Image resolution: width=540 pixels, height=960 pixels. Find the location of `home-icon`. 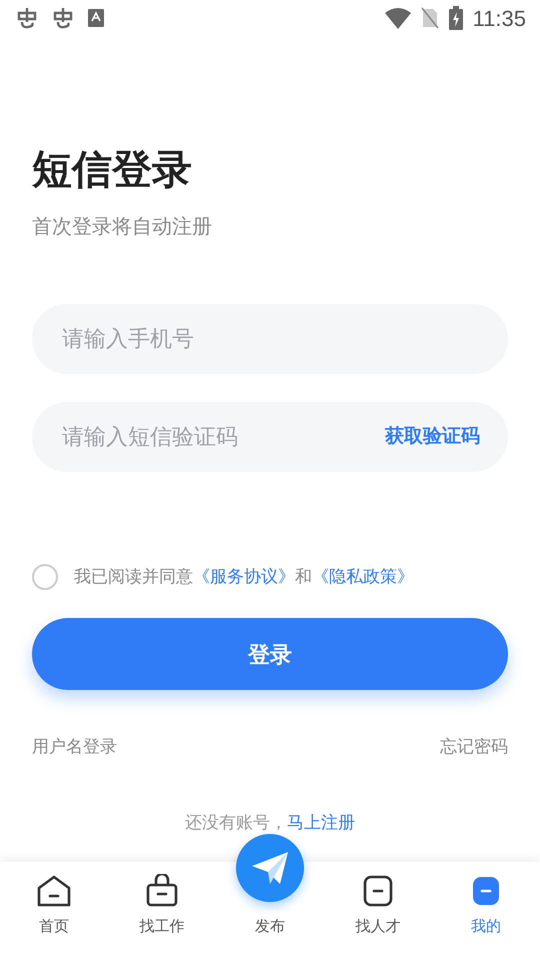

home-icon is located at coordinates (54, 891).